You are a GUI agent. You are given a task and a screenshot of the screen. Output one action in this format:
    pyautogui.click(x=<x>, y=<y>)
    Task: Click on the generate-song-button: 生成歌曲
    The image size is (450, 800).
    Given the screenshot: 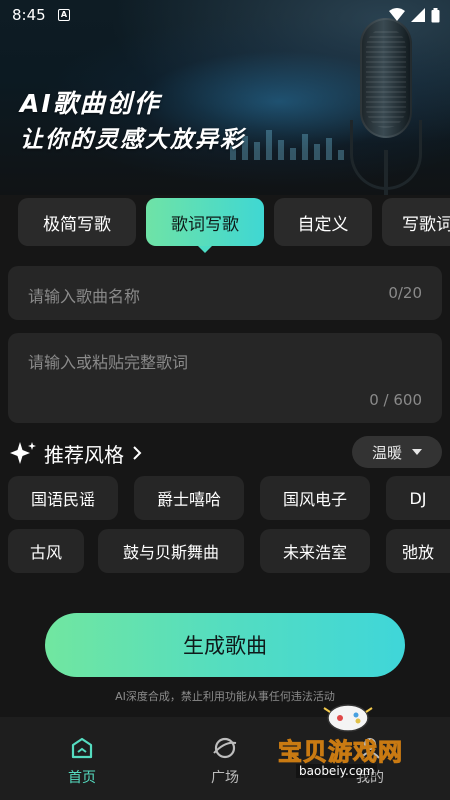 What is the action you would take?
    pyautogui.click(x=225, y=645)
    